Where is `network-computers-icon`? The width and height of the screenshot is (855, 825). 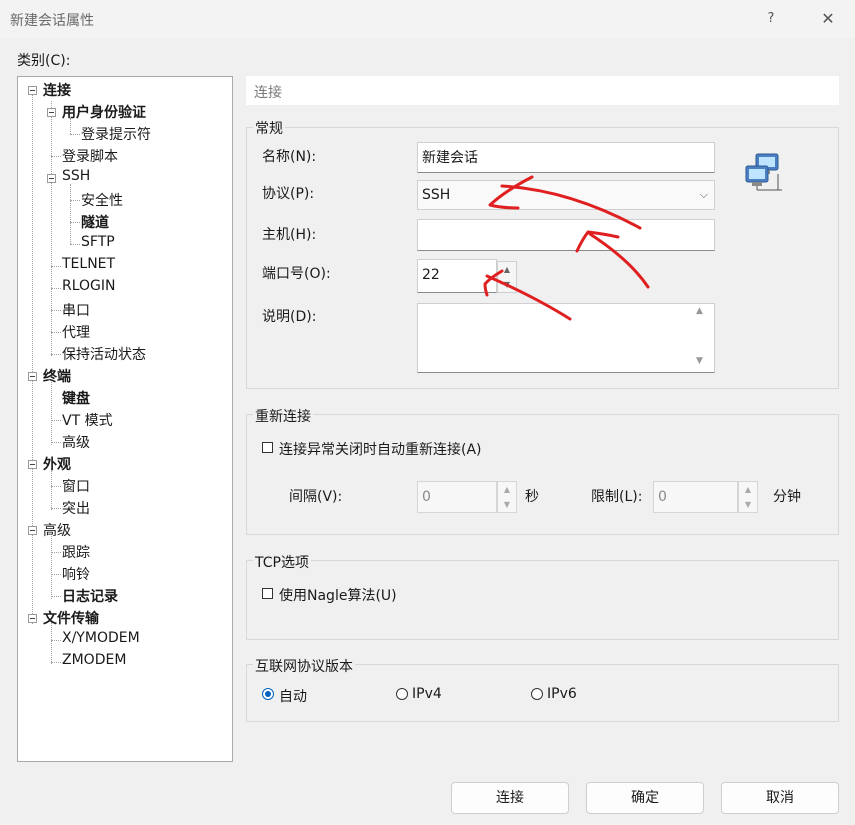 network-computers-icon is located at coordinates (763, 172).